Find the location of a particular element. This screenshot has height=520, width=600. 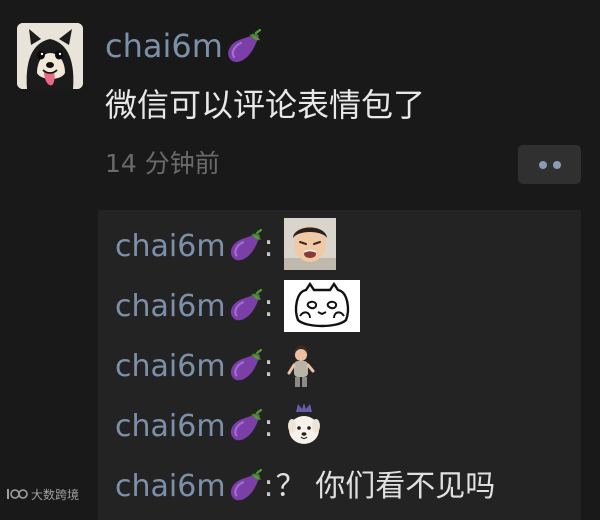

watermark: 大数跨境 is located at coordinates (42, 494).